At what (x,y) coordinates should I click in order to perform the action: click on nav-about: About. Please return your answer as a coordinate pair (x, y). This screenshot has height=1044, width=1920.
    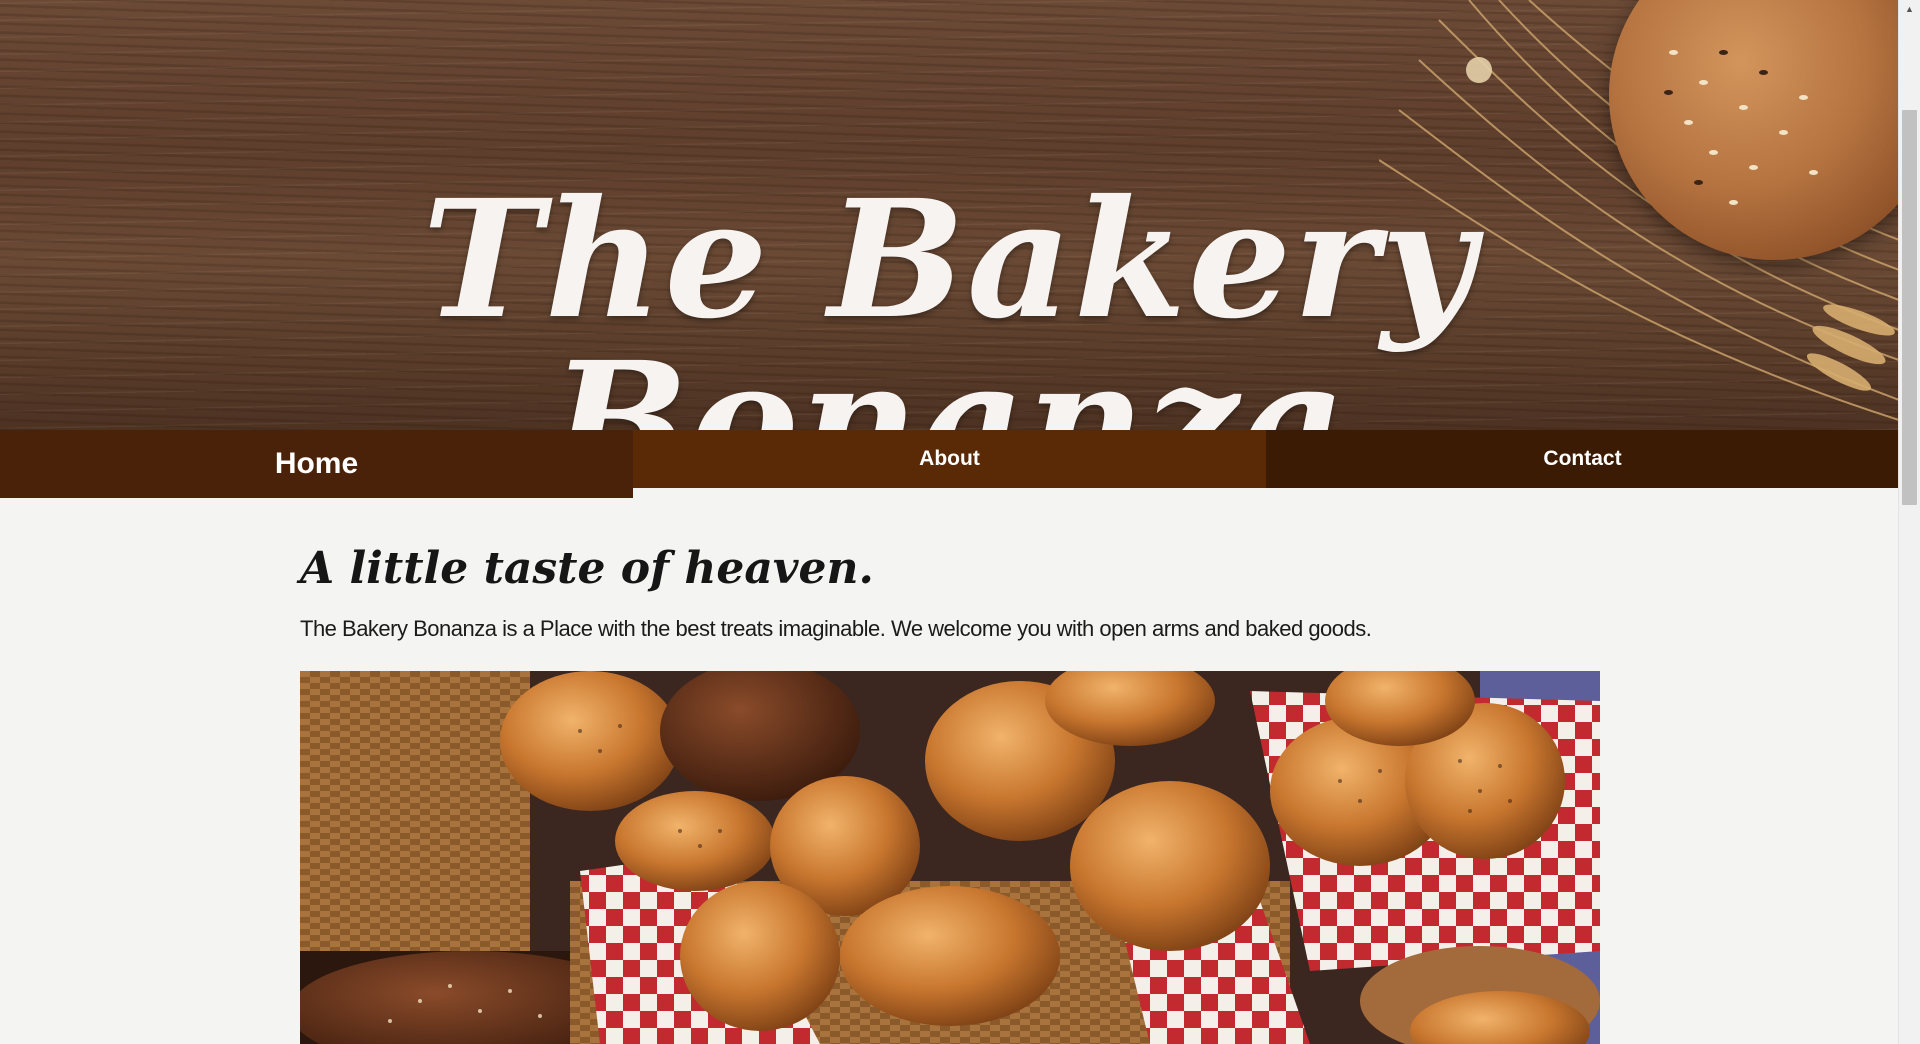
    Looking at the image, I should click on (949, 459).